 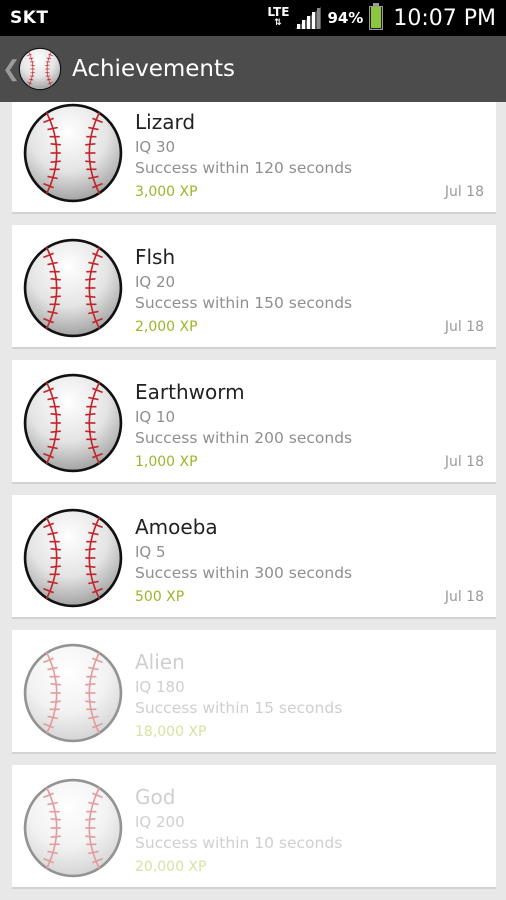 What do you see at coordinates (153, 69) in the screenshot?
I see `page-title: Achievements` at bounding box center [153, 69].